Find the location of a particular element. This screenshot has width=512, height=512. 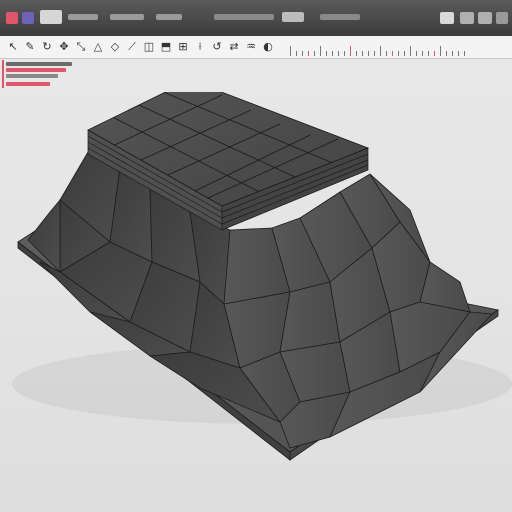

properties-panel is located at coordinates (39, 75).